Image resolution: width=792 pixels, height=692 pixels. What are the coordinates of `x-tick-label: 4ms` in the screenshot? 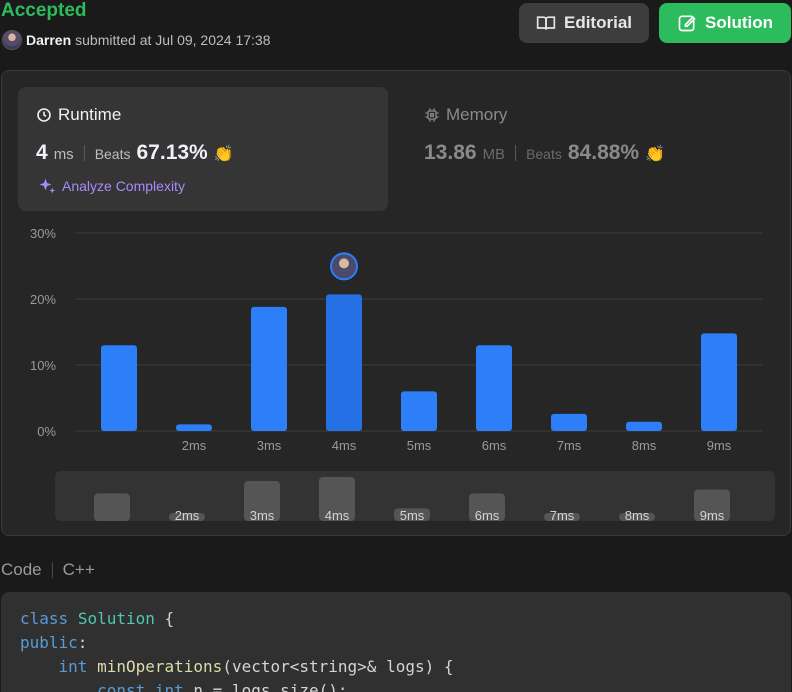 It's located at (344, 445).